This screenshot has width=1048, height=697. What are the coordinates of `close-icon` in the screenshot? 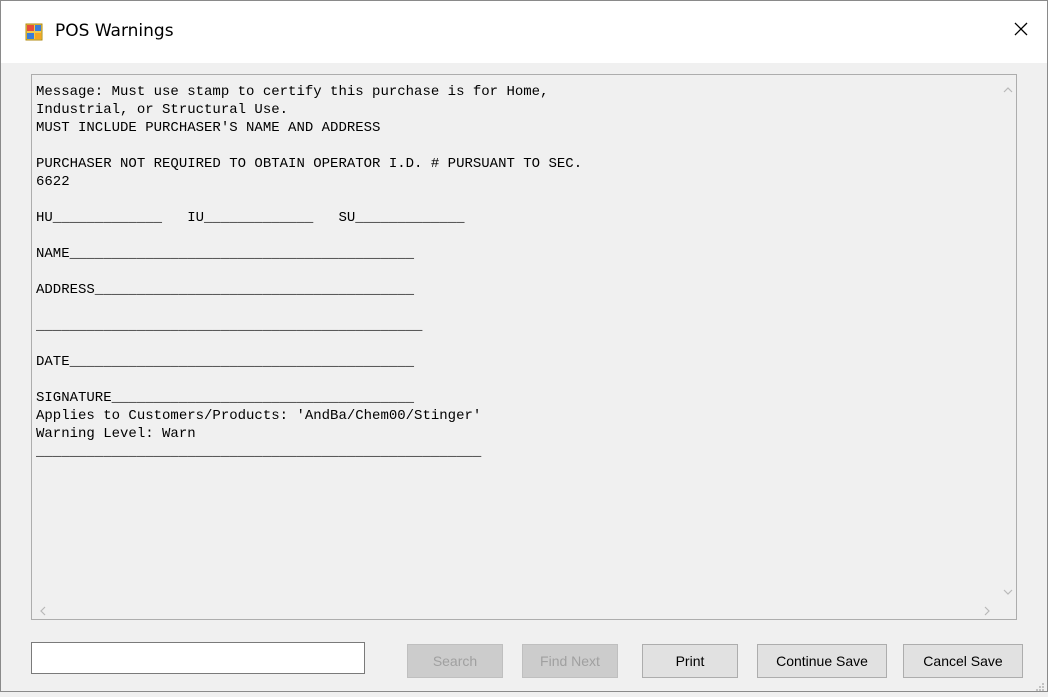 It's located at (1021, 31).